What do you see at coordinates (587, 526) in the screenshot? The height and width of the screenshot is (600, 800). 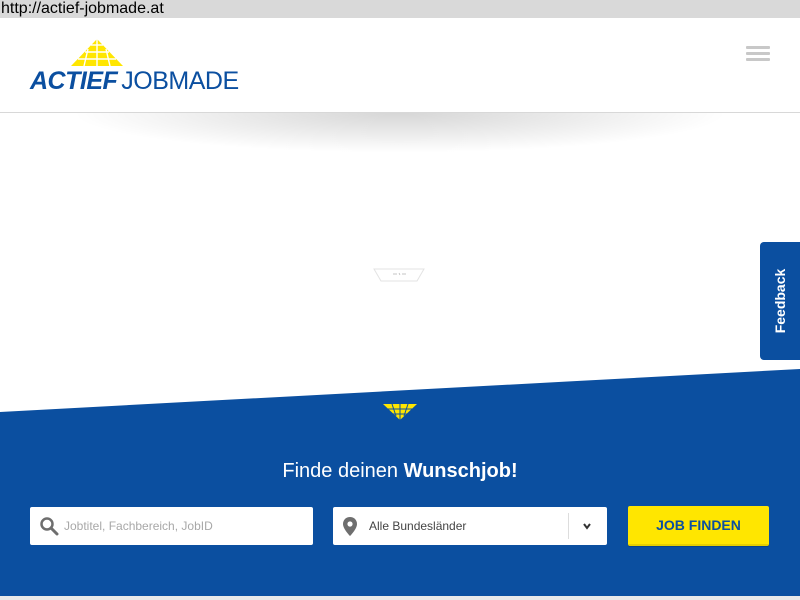 I see `chevron-down-icon` at bounding box center [587, 526].